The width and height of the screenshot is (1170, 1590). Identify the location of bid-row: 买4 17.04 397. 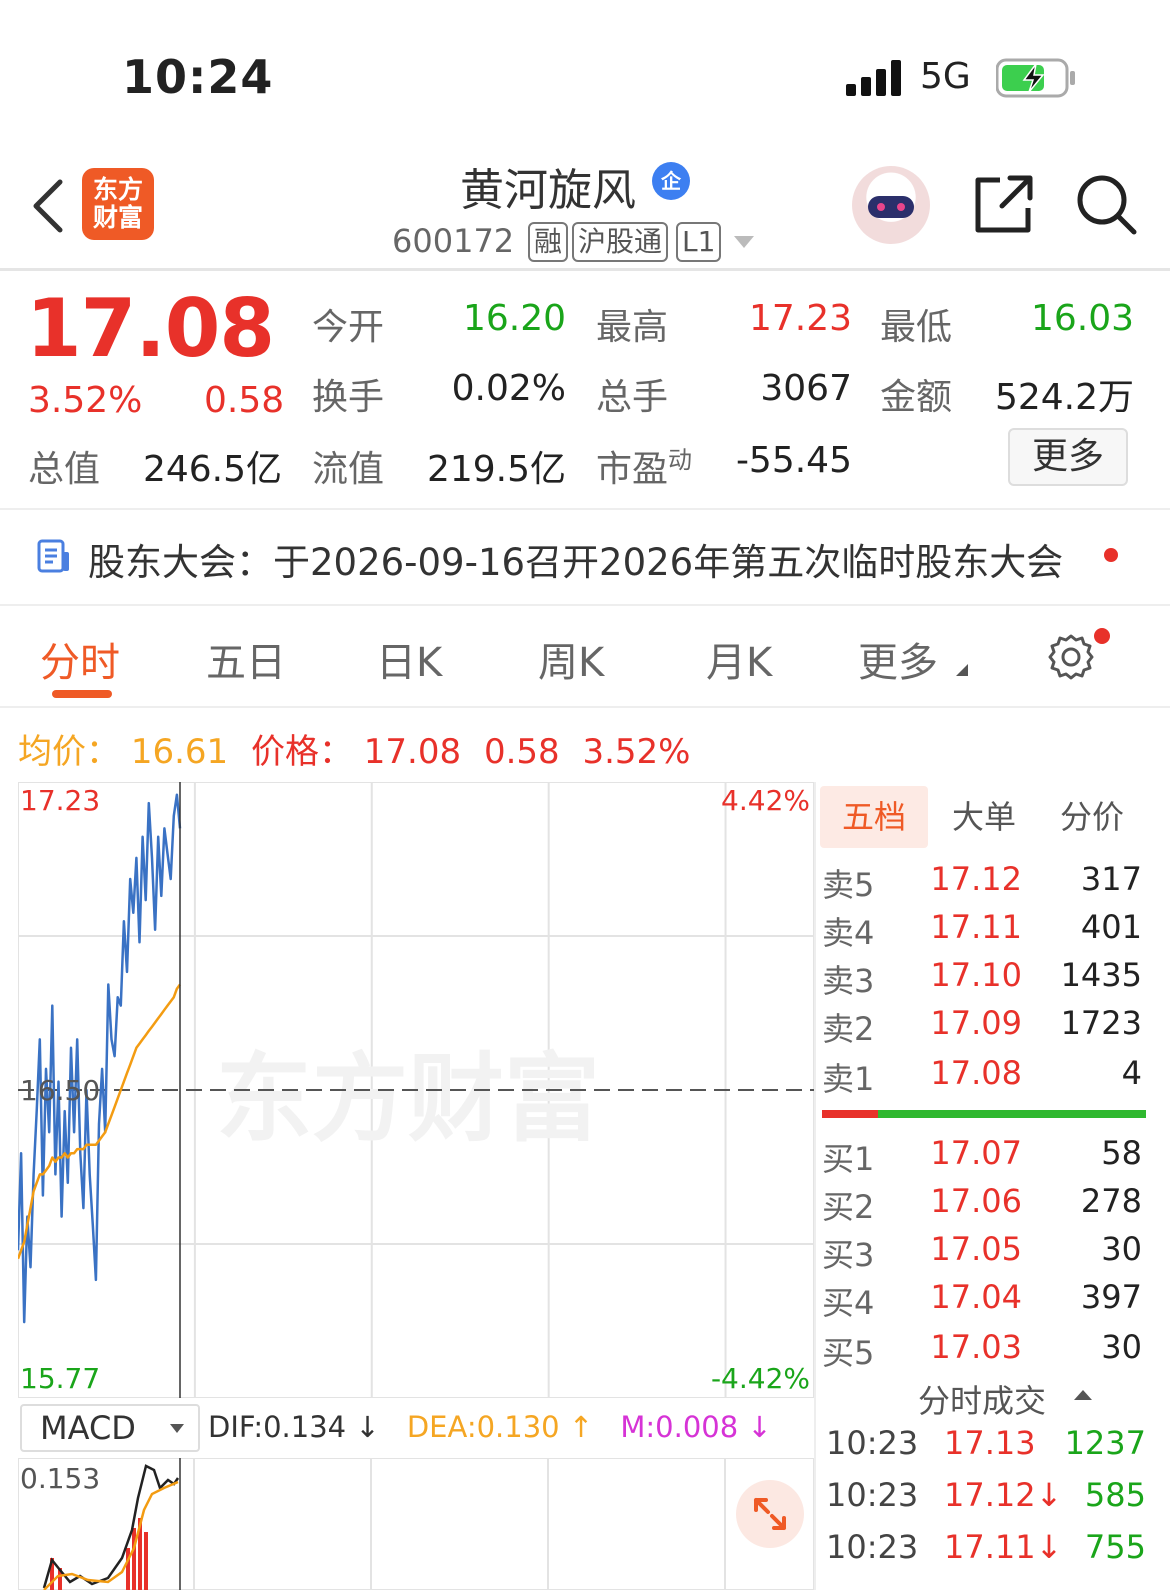
(982, 1300).